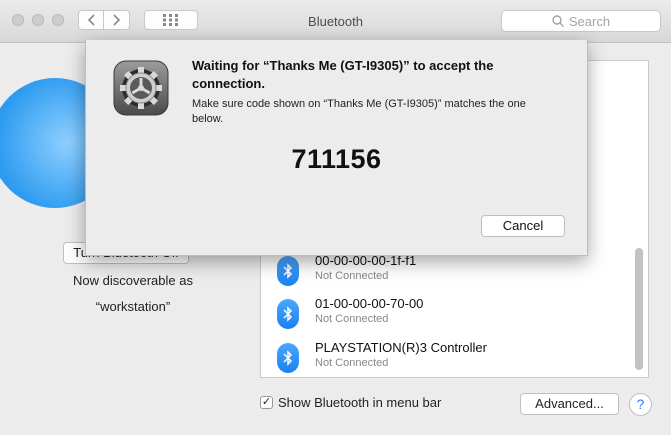  I want to click on device-row: PLAYSTATION(R)3 Controller Not Connected, so click(446, 357).